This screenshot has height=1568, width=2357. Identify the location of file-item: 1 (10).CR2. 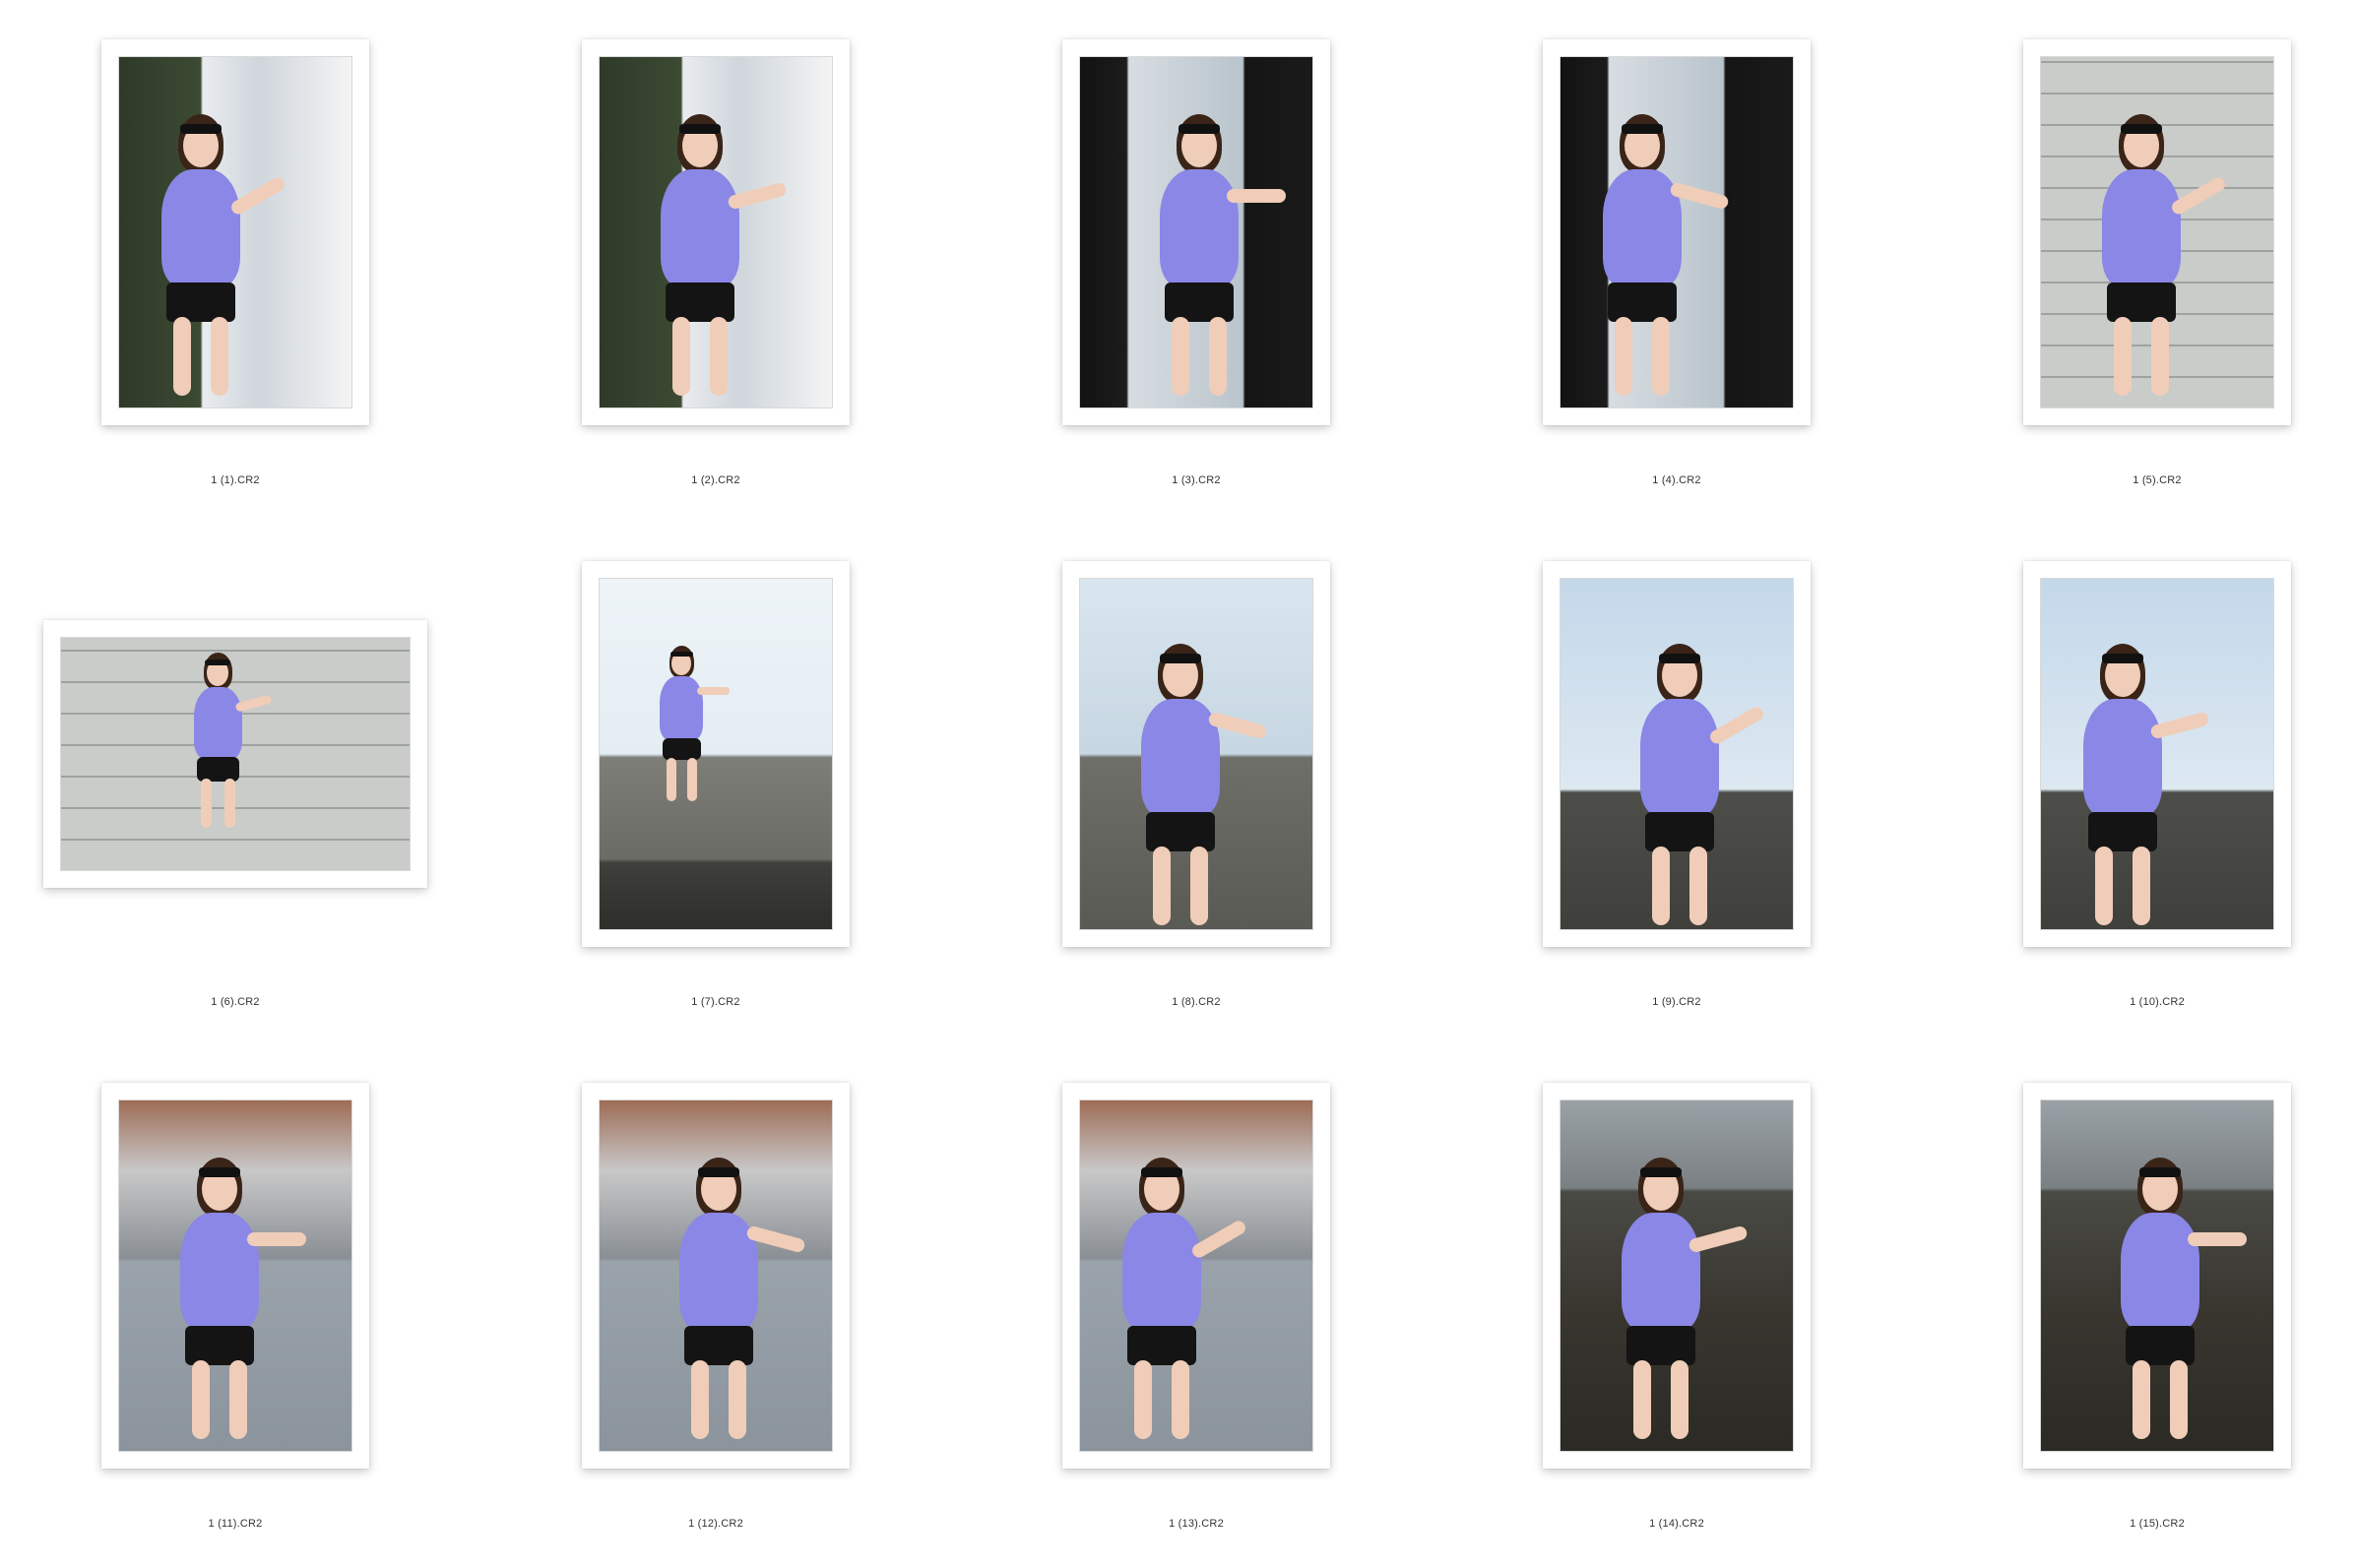
(2137, 784).